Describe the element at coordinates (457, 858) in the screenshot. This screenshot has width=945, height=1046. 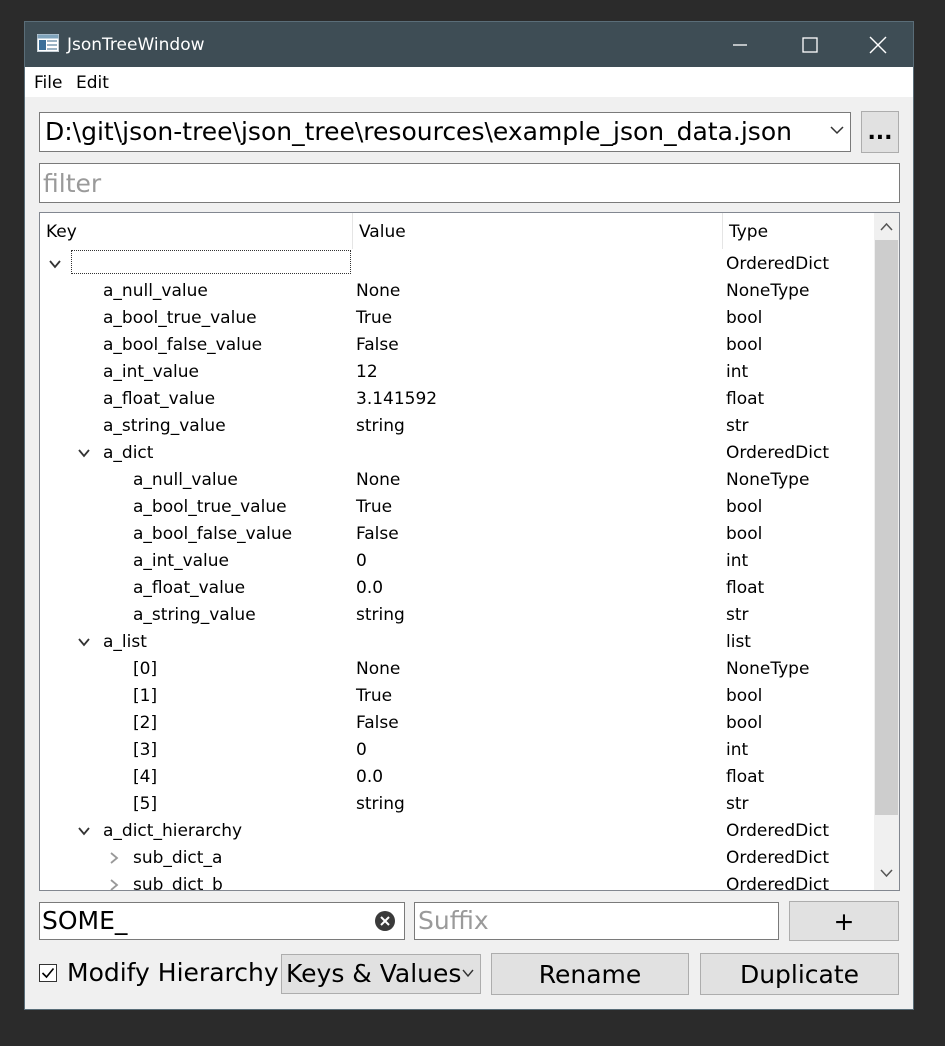
I see `tree-row: sub_dict_a OrderedDict` at that location.